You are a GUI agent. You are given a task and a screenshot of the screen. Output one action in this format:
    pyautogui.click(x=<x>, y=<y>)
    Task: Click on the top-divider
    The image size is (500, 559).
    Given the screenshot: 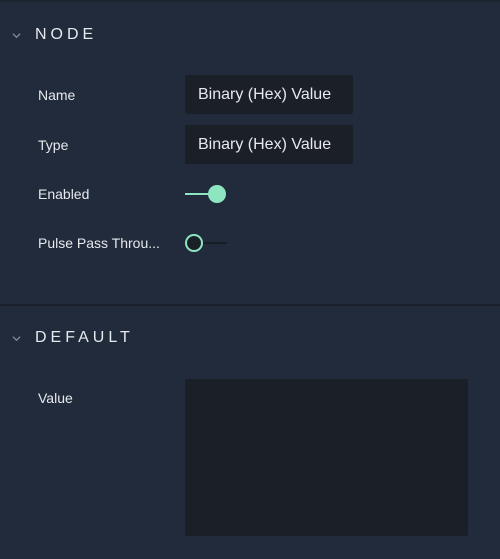 What is the action you would take?
    pyautogui.click(x=250, y=1)
    